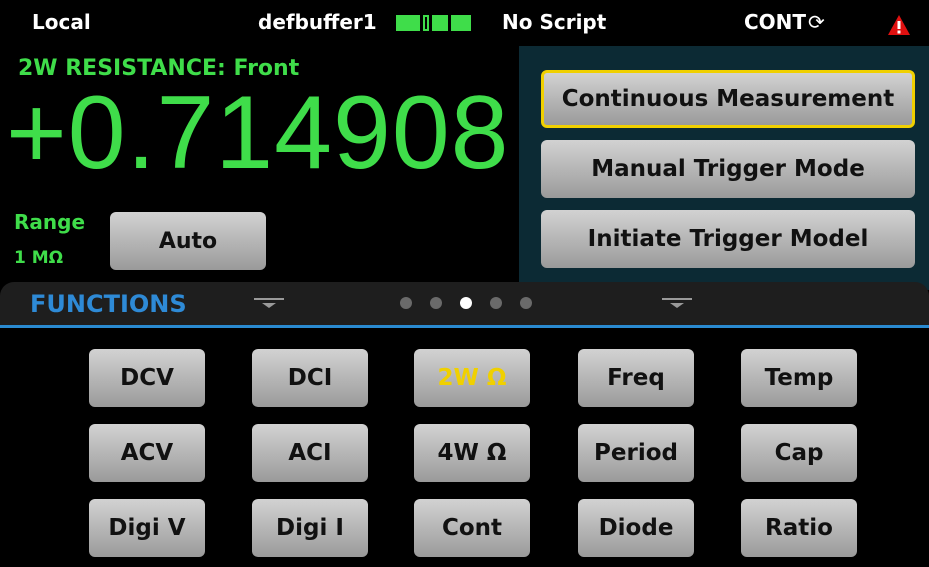 This screenshot has width=929, height=567. What do you see at coordinates (472, 528) in the screenshot?
I see `cont-button: Cont` at bounding box center [472, 528].